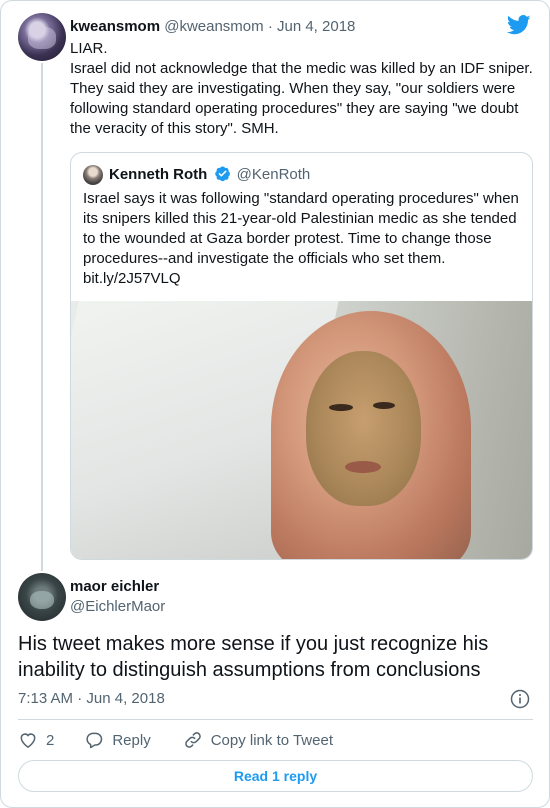 This screenshot has height=808, width=550. Describe the element at coordinates (115, 26) in the screenshot. I see `quoting-author-name: kweansmom` at that location.